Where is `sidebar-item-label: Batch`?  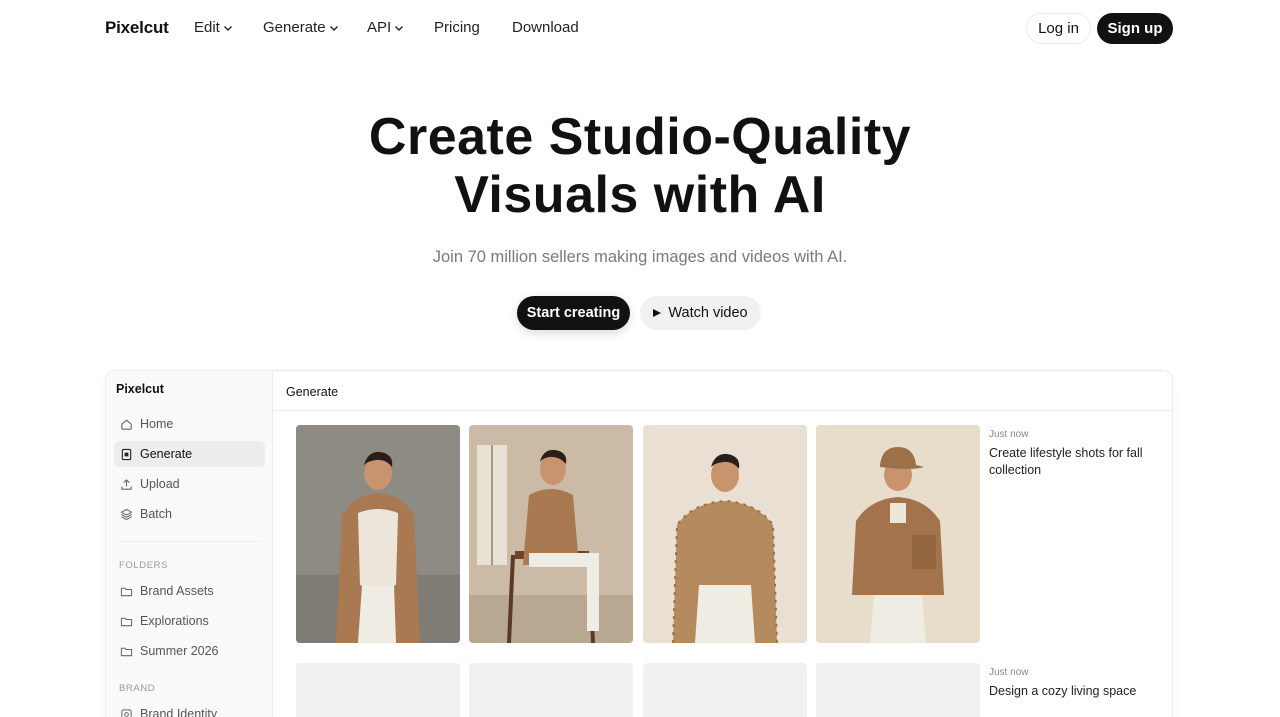
sidebar-item-label: Batch is located at coordinates (156, 514).